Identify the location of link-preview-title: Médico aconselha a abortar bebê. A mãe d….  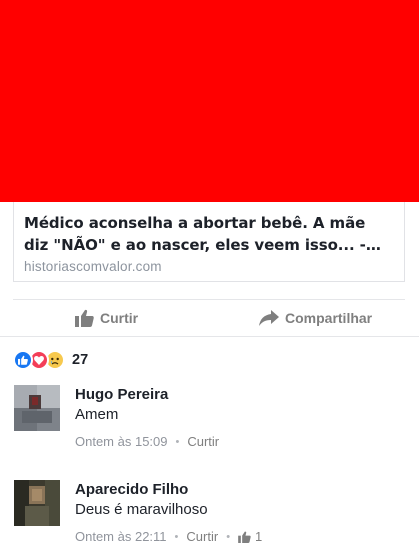
(209, 234).